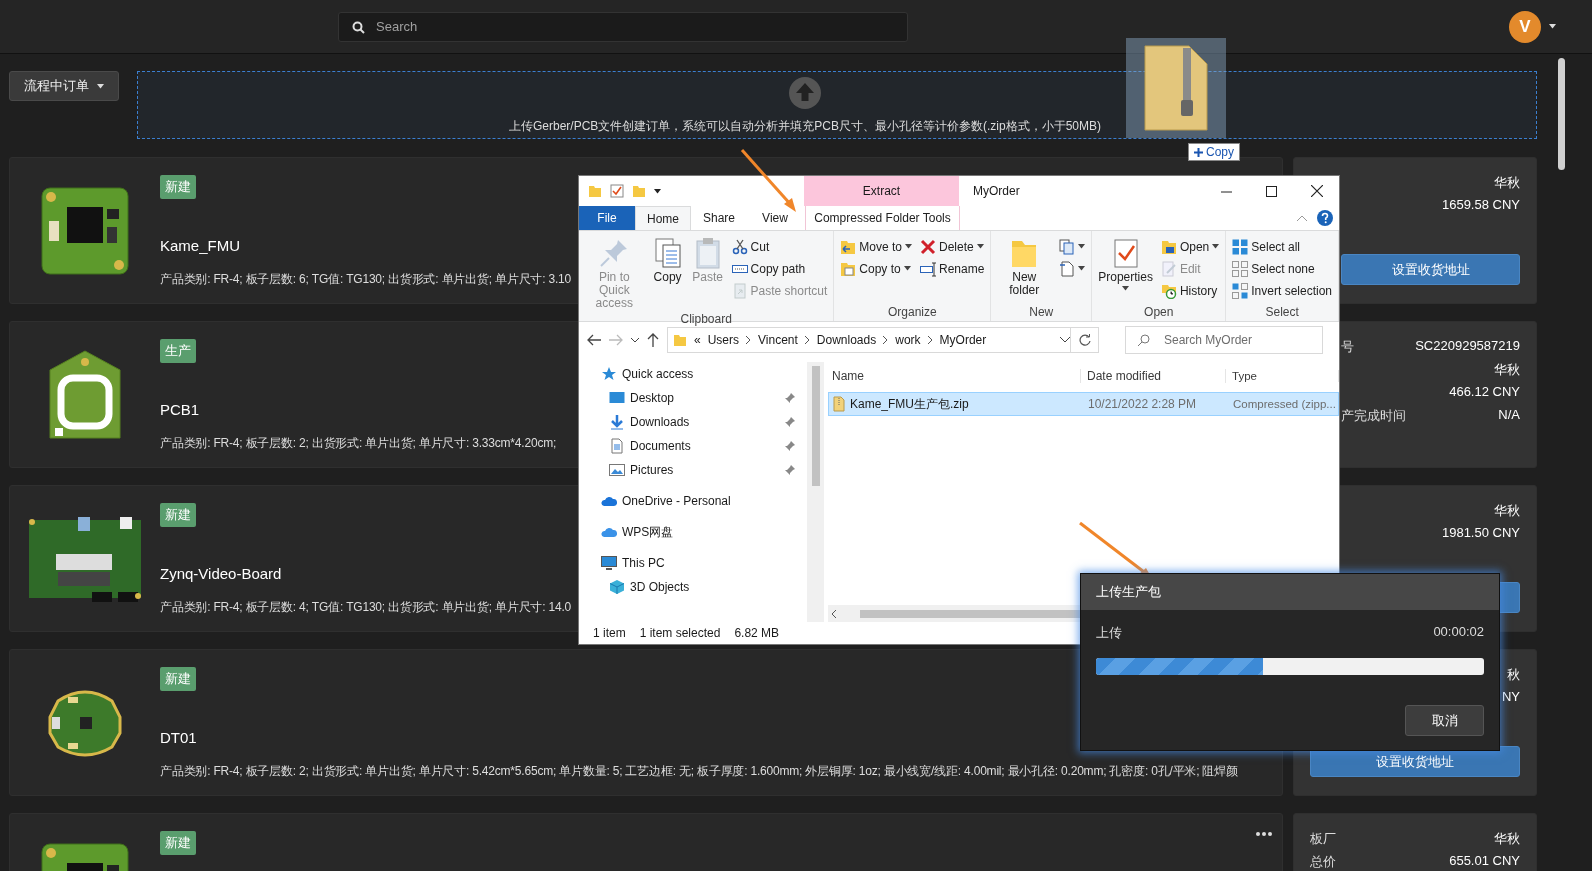 The height and width of the screenshot is (871, 1592). What do you see at coordinates (908, 340) in the screenshot?
I see `path-segment: work` at bounding box center [908, 340].